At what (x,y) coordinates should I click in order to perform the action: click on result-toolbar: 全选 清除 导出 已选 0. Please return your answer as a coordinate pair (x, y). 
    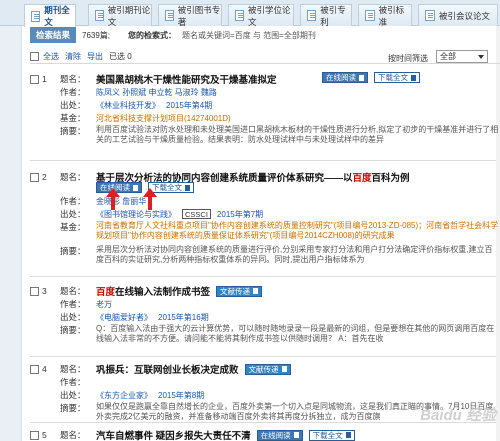
    Looking at the image, I should click on (265, 57).